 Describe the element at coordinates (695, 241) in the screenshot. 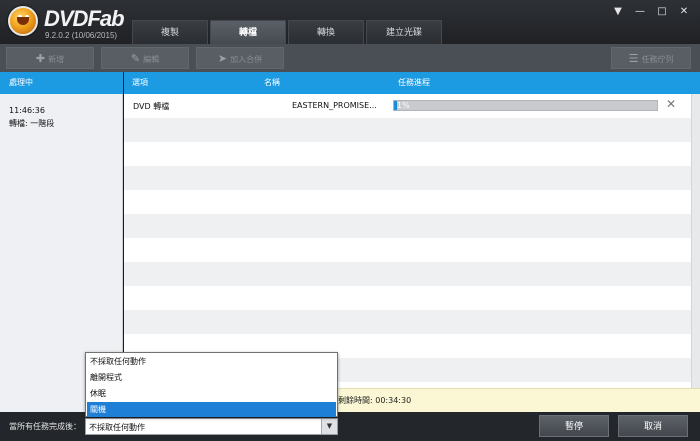

I see `task-list-scrollbar` at that location.